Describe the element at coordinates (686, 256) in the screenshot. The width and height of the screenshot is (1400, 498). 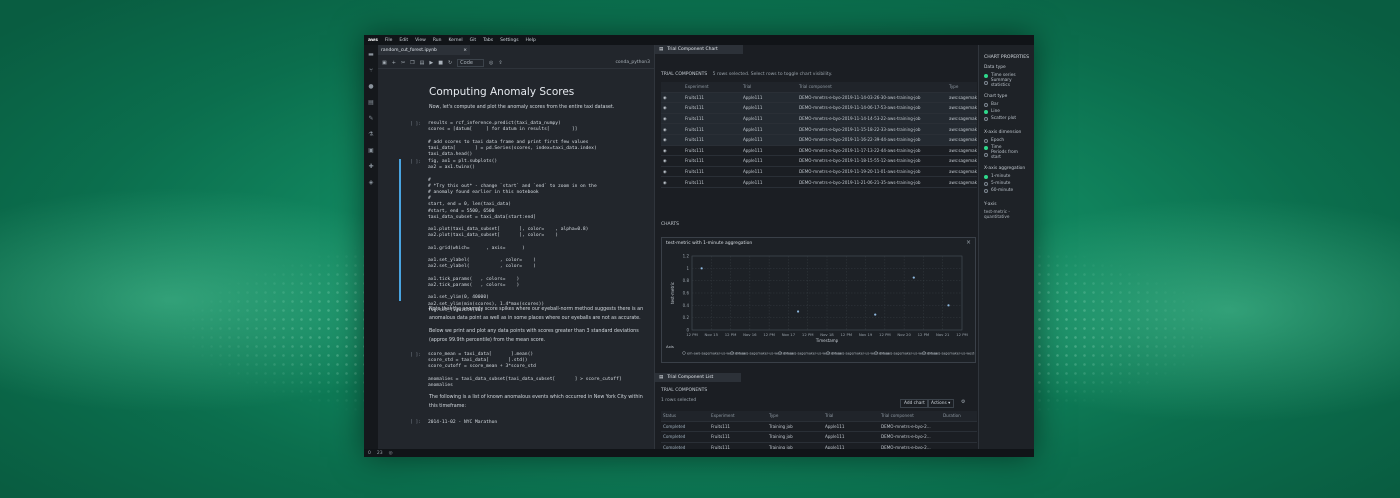
I see `y-tick-label: 1.2` at that location.